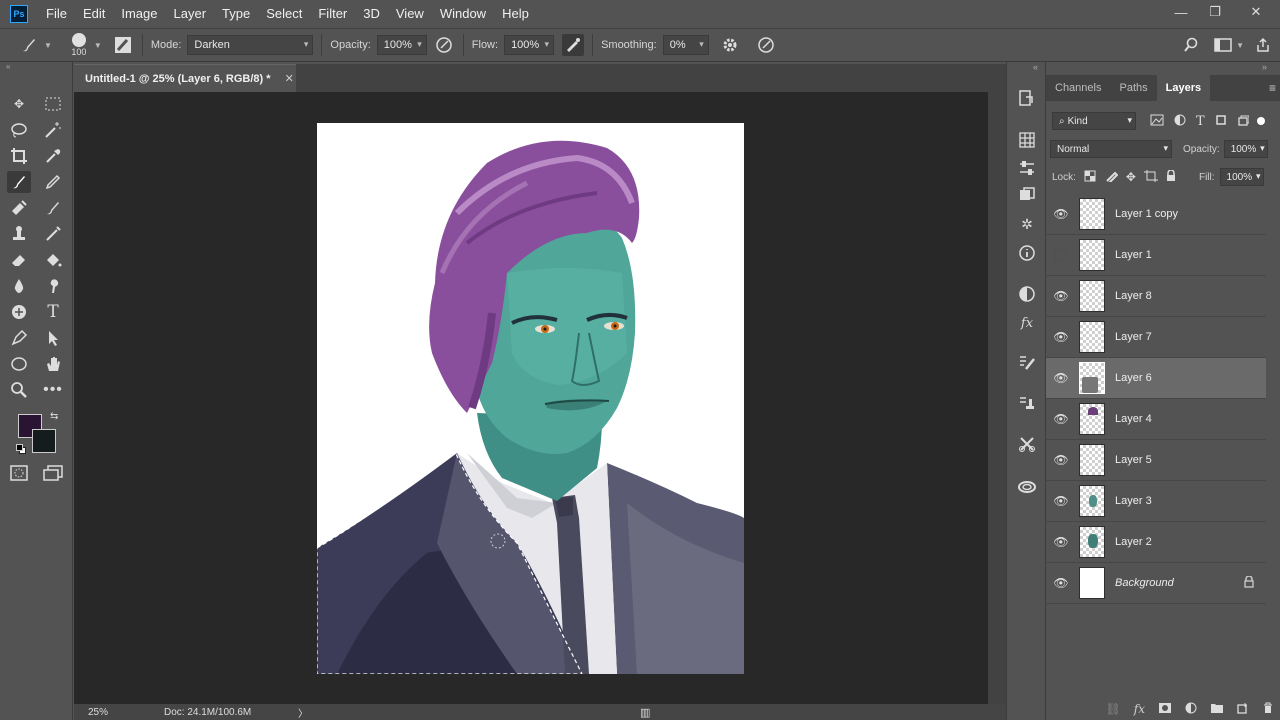  What do you see at coordinates (53, 156) in the screenshot?
I see `eyedropper-tool-icon` at bounding box center [53, 156].